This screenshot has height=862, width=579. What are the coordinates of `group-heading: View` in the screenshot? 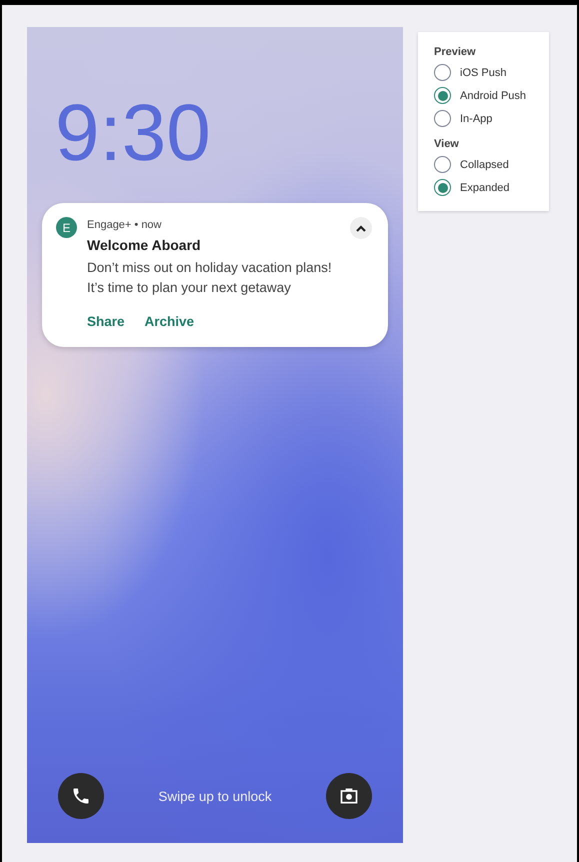 It's located at (447, 144).